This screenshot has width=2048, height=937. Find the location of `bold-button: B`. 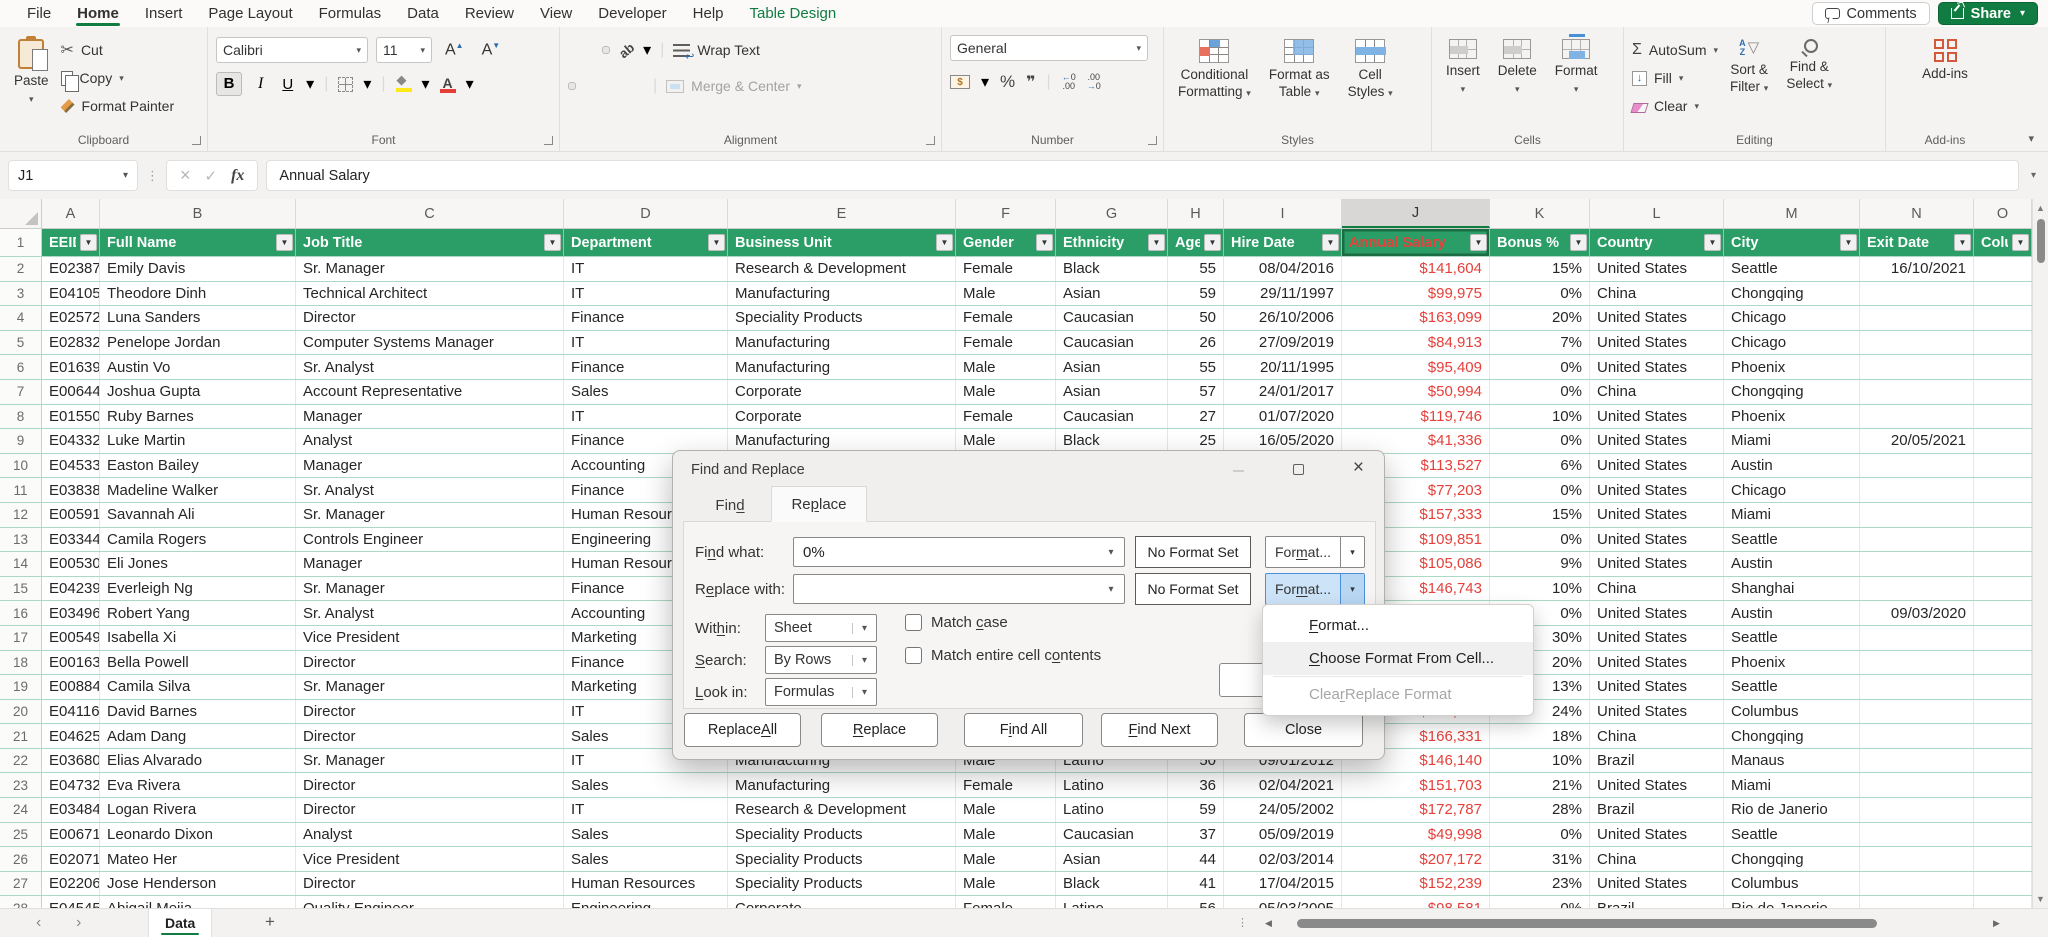

bold-button: B is located at coordinates (229, 84).